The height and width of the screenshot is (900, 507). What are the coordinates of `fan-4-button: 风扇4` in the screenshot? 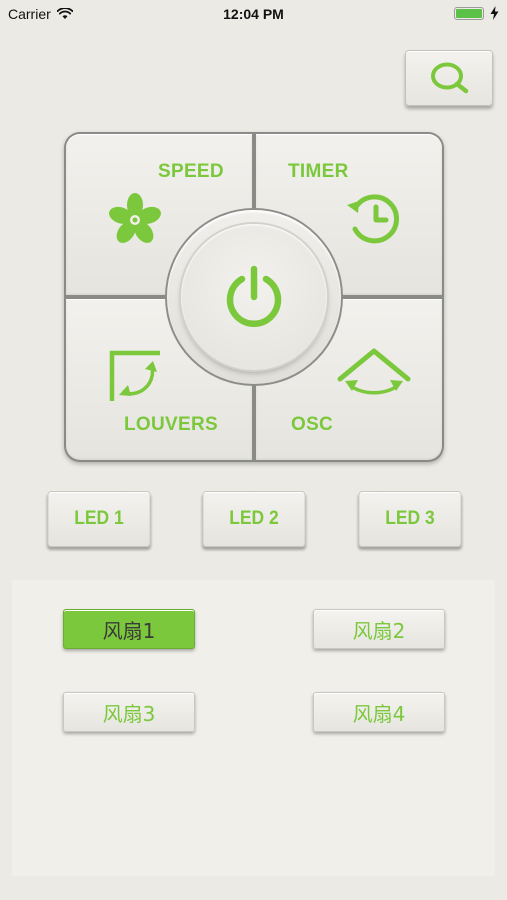 It's located at (379, 712).